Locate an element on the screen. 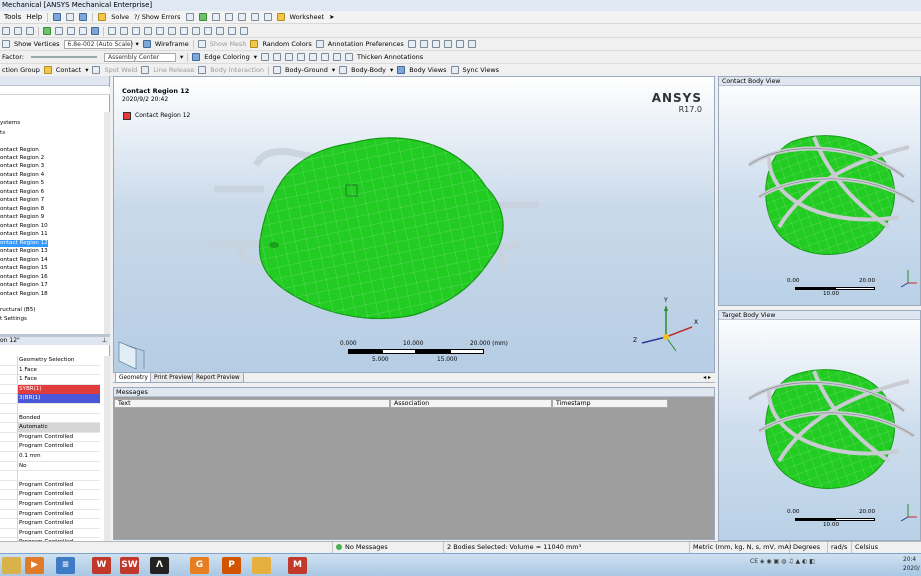  tree-item-contact-region: ontact Region 5 is located at coordinates (22, 183).